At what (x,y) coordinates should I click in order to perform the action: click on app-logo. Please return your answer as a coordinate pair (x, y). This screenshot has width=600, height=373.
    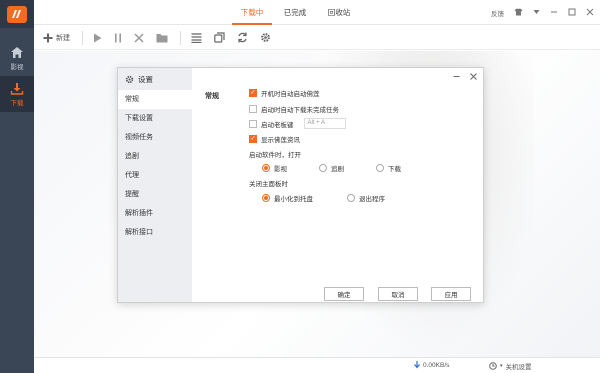
    Looking at the image, I should click on (17, 14).